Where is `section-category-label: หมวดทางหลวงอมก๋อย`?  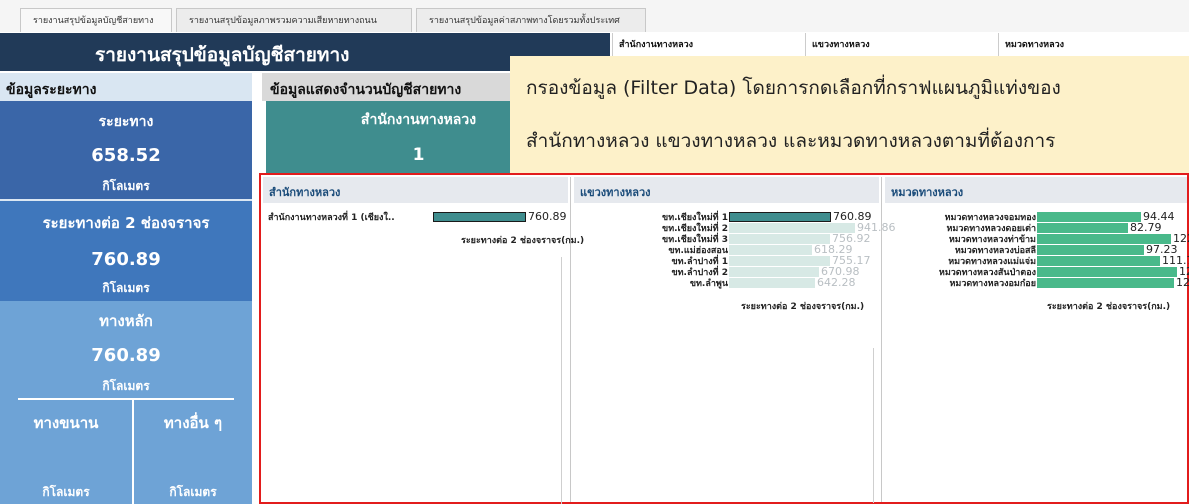 section-category-label: หมวดทางหลวงอมก๋อย is located at coordinates (648, 283).